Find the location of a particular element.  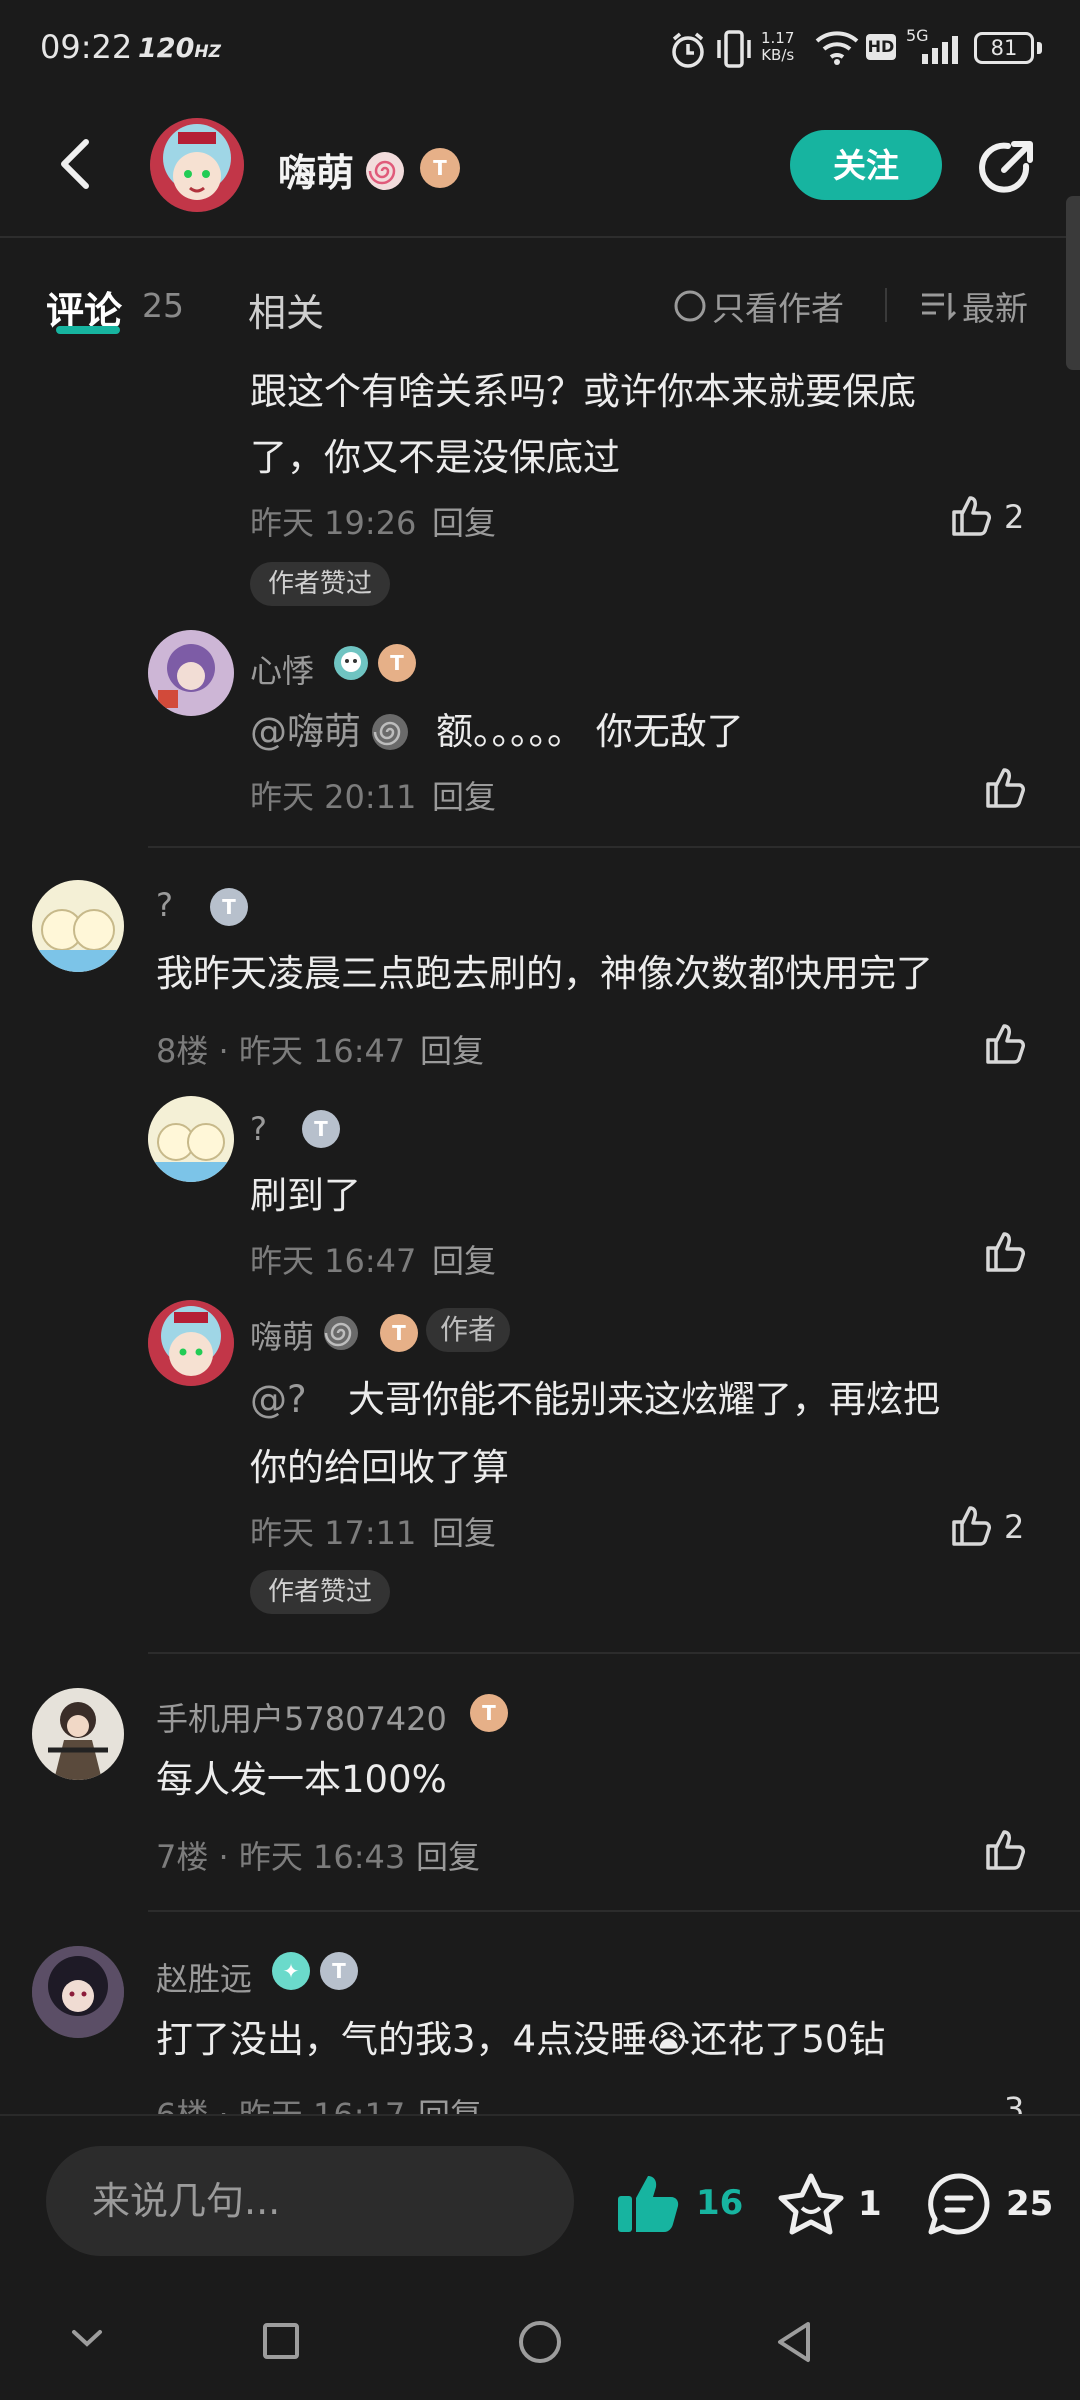

reply-time: 昨天 19:26 is located at coordinates (333, 523).